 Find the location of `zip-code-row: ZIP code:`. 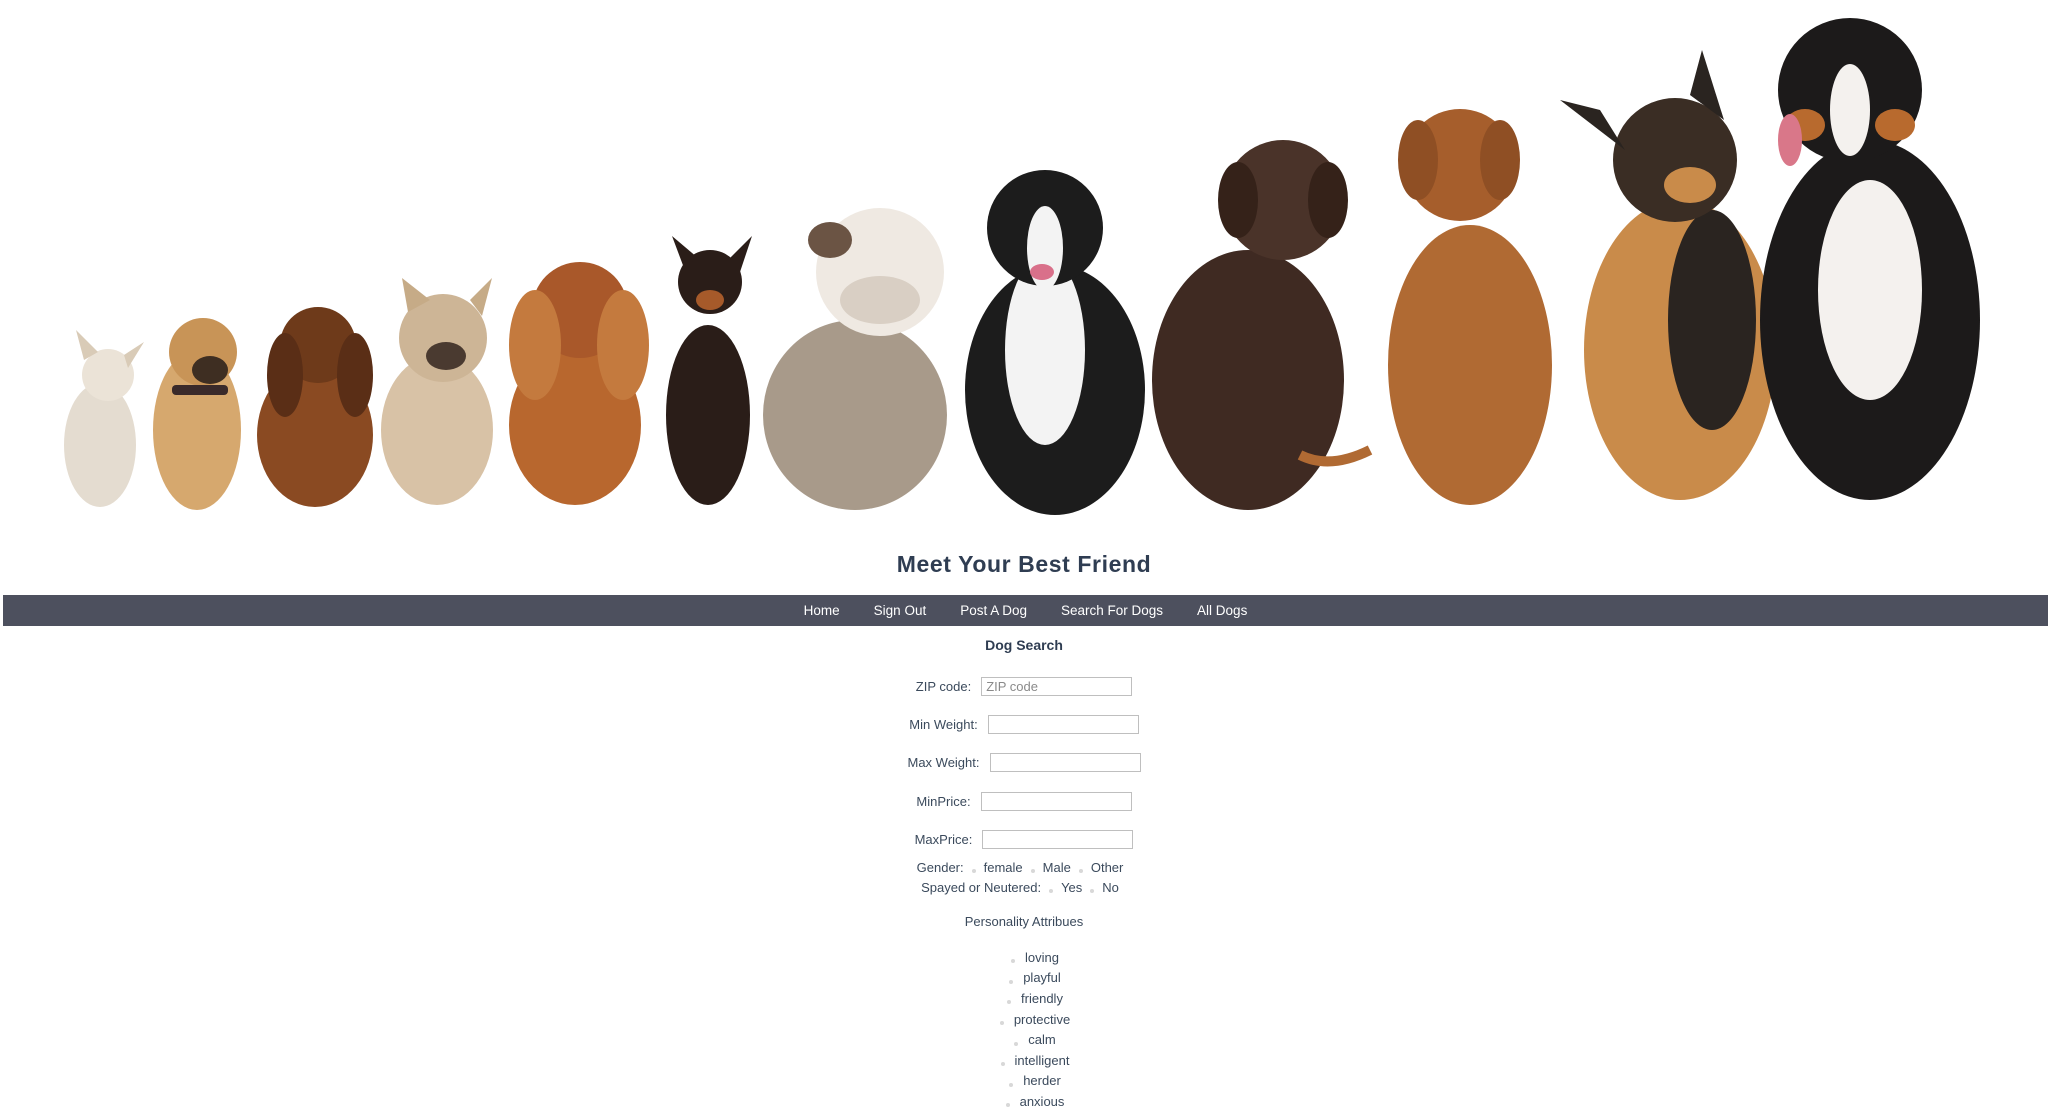

zip-code-row: ZIP code: is located at coordinates (1024, 686).